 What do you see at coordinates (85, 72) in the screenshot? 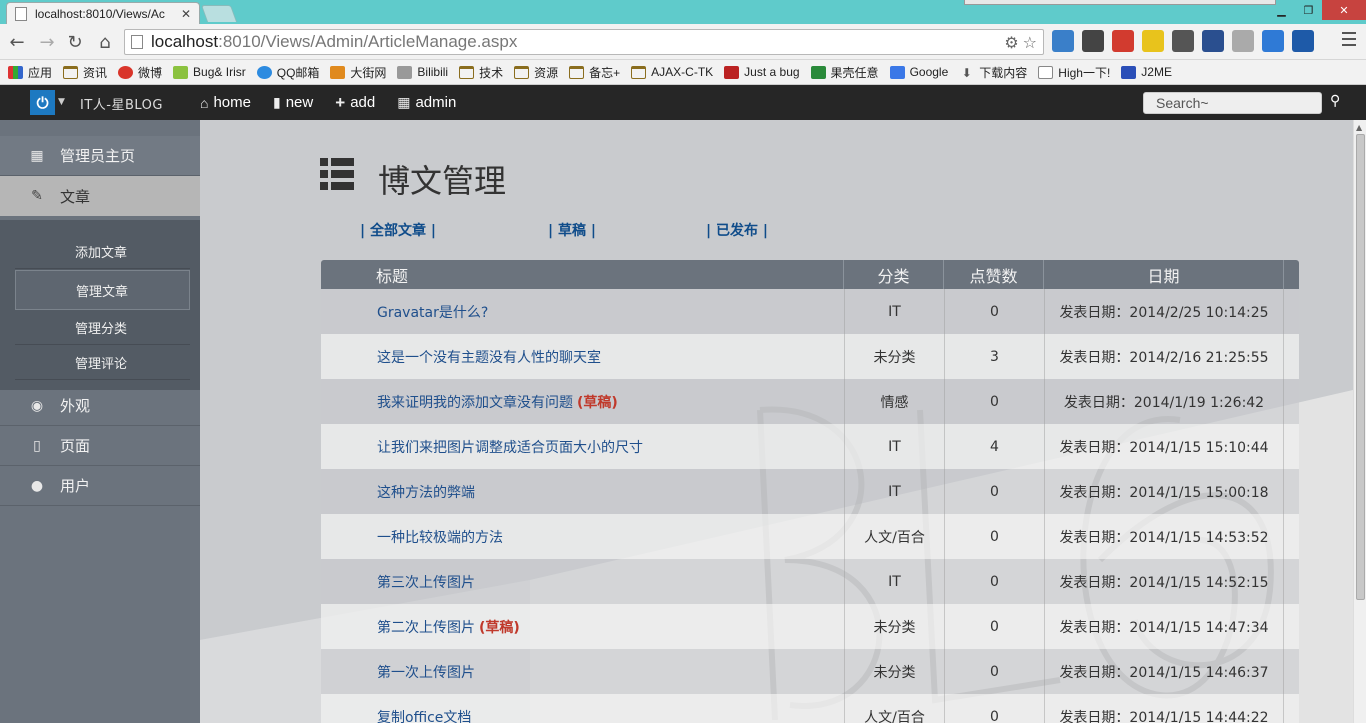
I see `bookmark-item: 资讯` at bounding box center [85, 72].